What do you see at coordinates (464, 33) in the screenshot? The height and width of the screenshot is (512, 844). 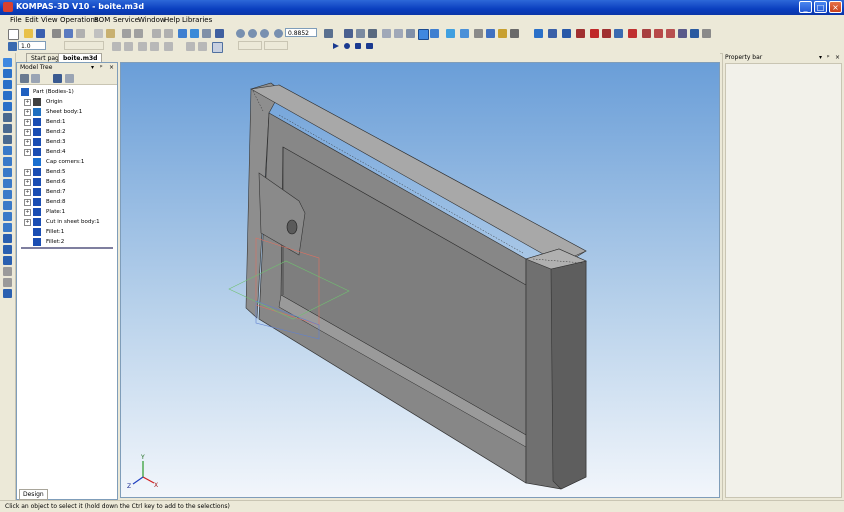 I see `view-icon` at bounding box center [464, 33].